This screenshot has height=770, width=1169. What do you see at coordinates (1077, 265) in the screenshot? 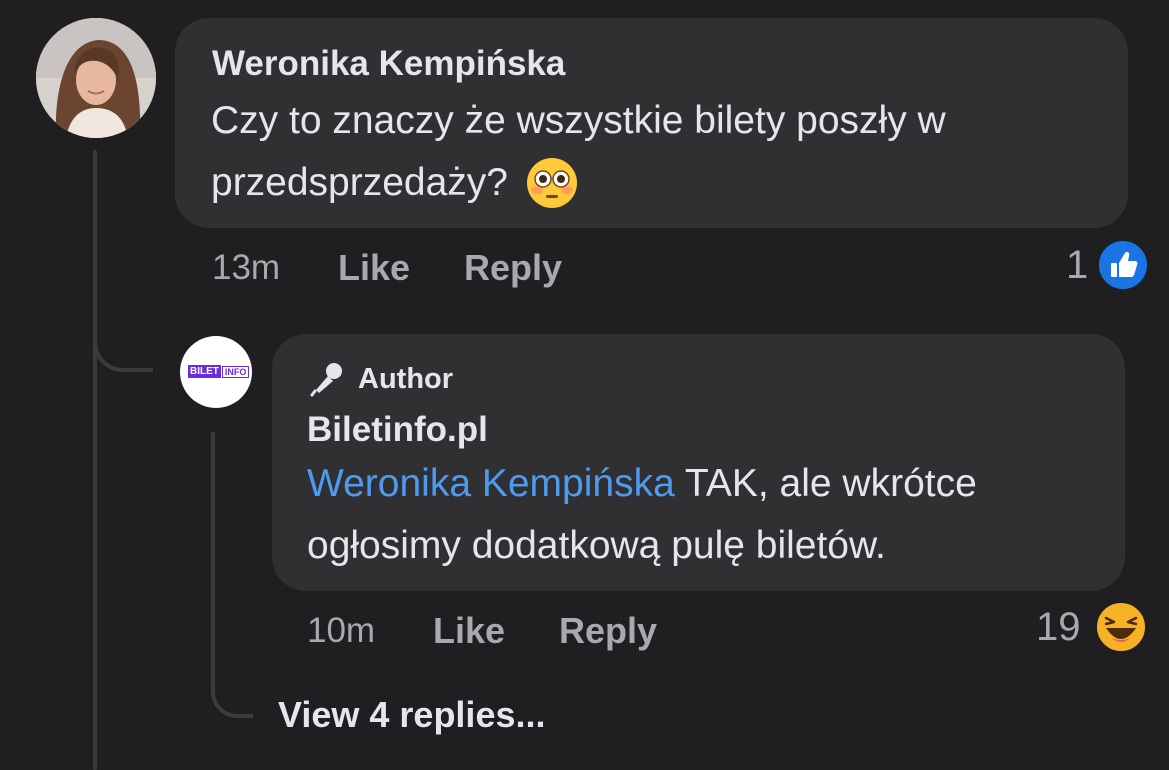
I see `reaction-count: 1` at bounding box center [1077, 265].